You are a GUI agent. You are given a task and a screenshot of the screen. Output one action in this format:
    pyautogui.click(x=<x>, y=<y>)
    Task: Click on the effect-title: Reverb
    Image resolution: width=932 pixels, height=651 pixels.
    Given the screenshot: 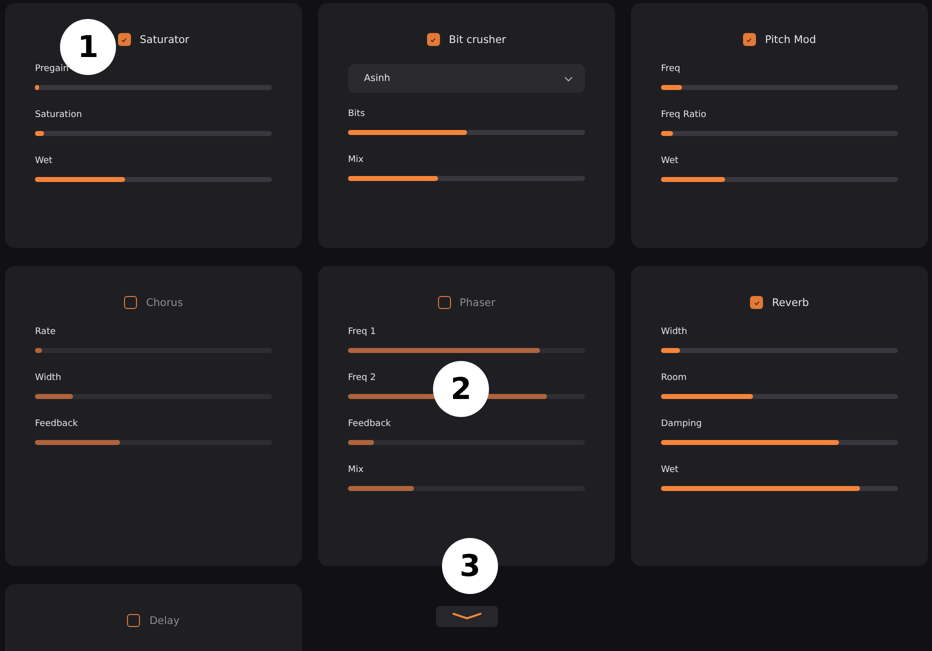 What is the action you would take?
    pyautogui.click(x=790, y=302)
    